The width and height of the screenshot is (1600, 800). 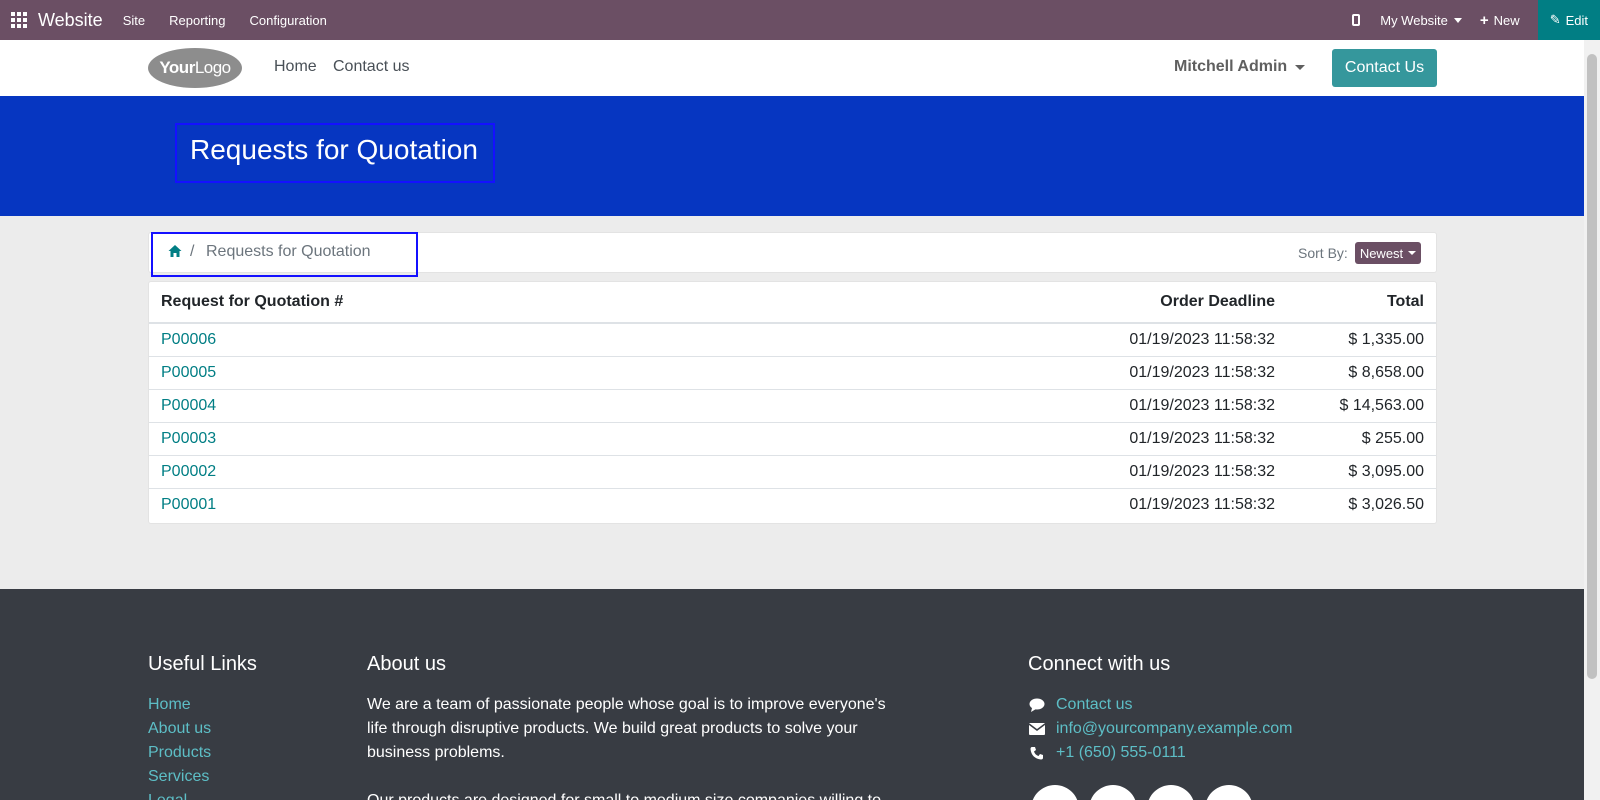 I want to click on rfq-reference-link: P00002, so click(x=479, y=472).